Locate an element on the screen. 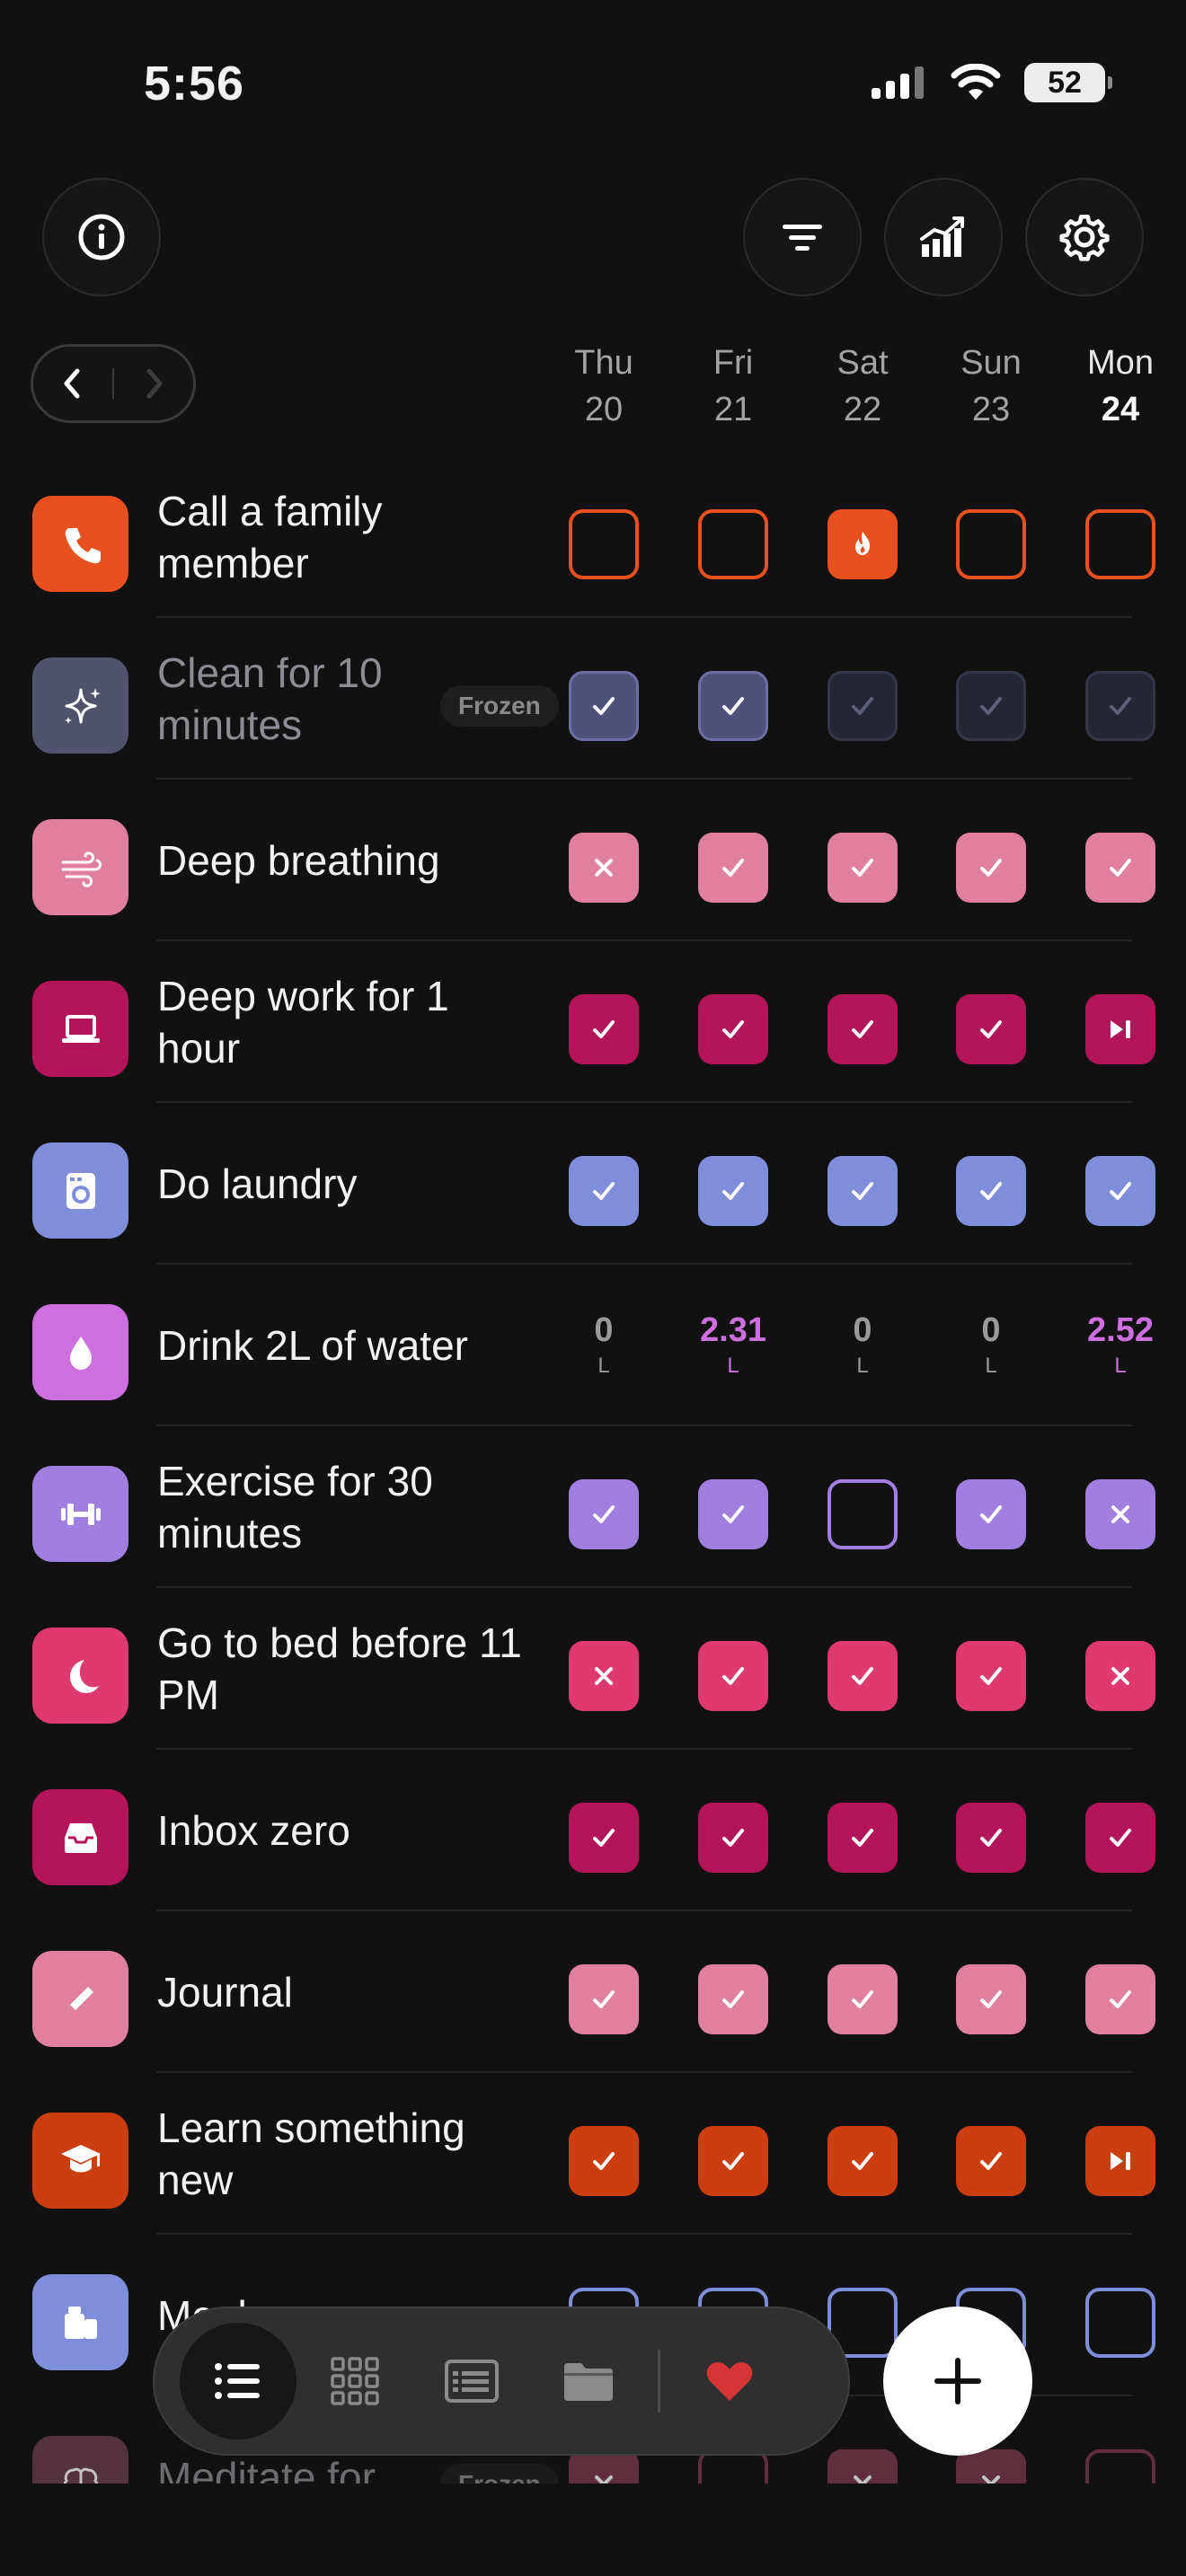 This screenshot has height=2576, width=1186. laptop-icon is located at coordinates (80, 1029).